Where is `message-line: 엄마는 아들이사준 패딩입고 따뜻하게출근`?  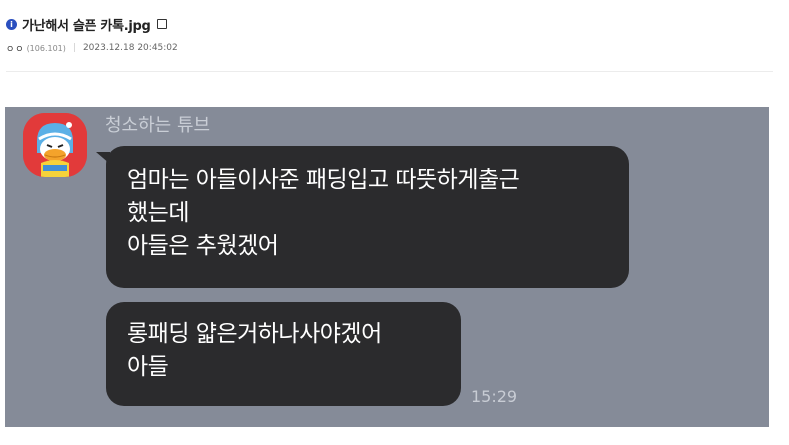
message-line: 엄마는 아들이사준 패딩입고 따뜻하게출근 is located at coordinates (323, 180).